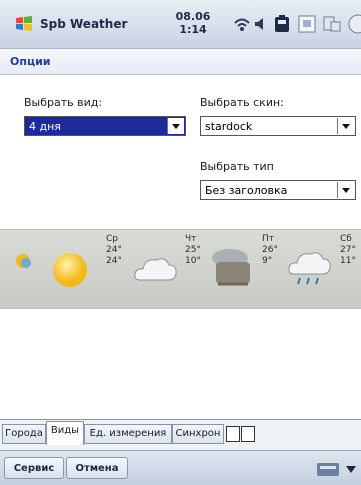  What do you see at coordinates (114, 250) in the screenshot?
I see `forecast-day-1: Ср 24° 24°` at bounding box center [114, 250].